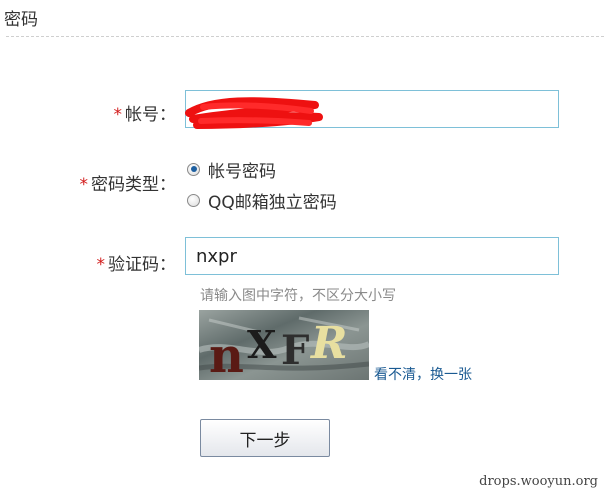  I want to click on captcha-label-text: 验证码：, so click(142, 265).